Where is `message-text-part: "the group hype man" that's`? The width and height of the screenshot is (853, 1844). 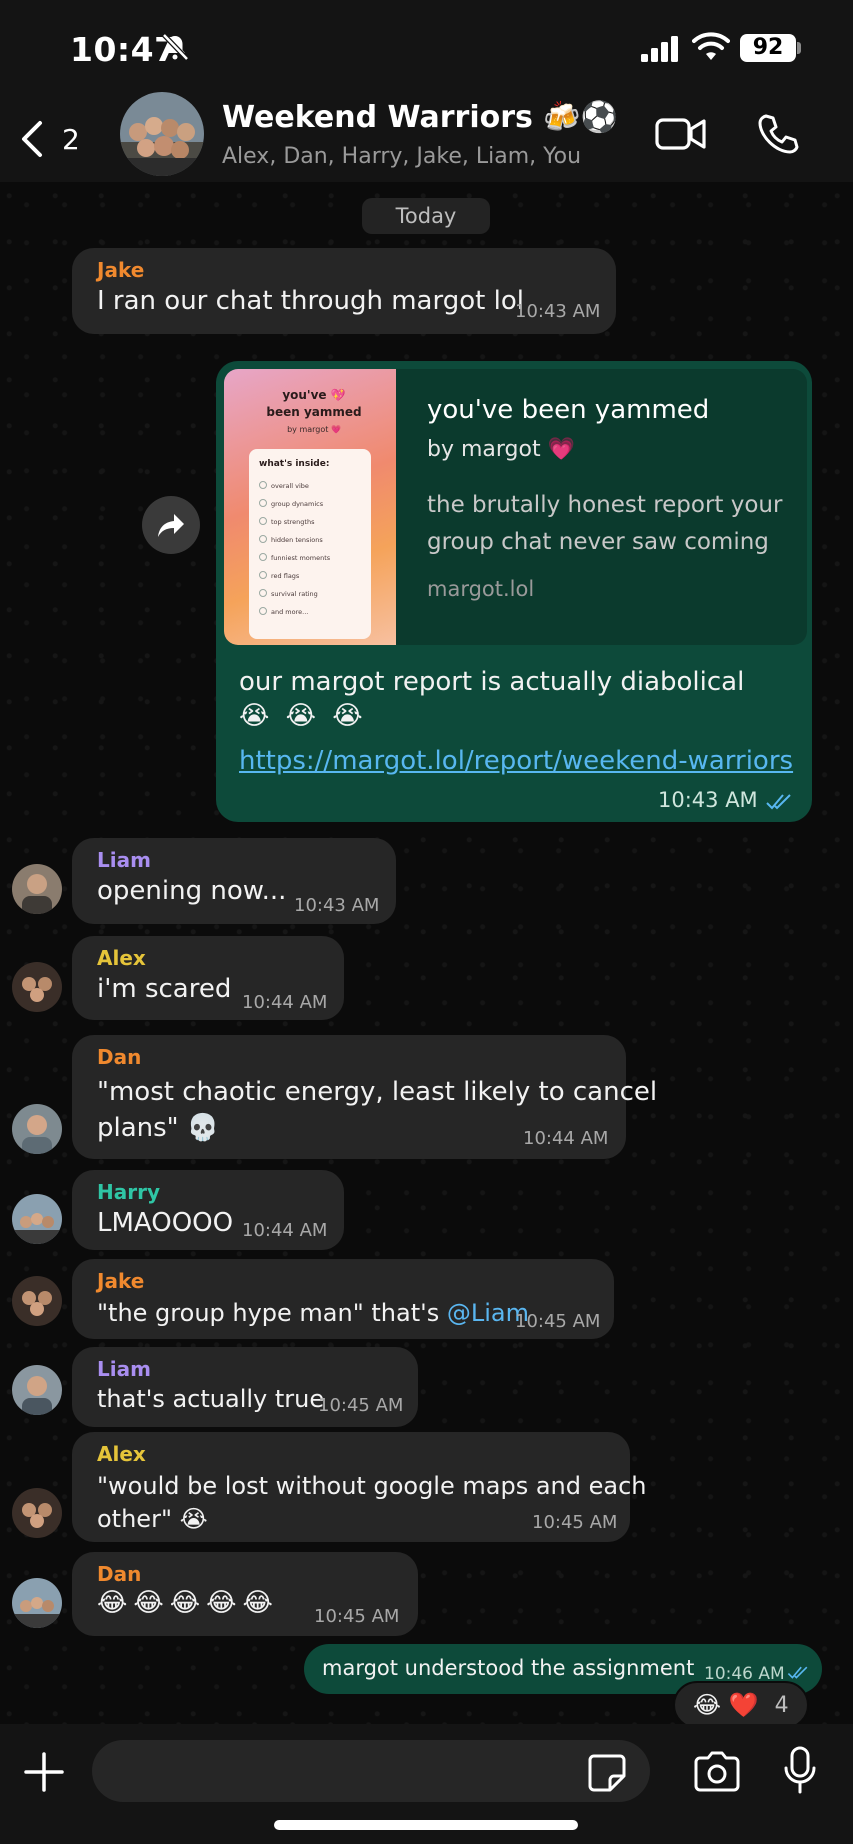
message-text-part: "the group hype man" that's is located at coordinates (272, 1313).